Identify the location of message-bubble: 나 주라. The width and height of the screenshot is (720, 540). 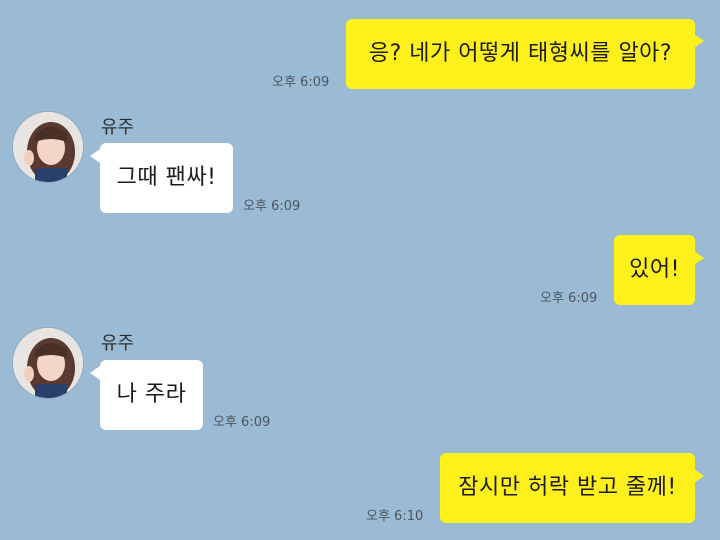
(151, 395).